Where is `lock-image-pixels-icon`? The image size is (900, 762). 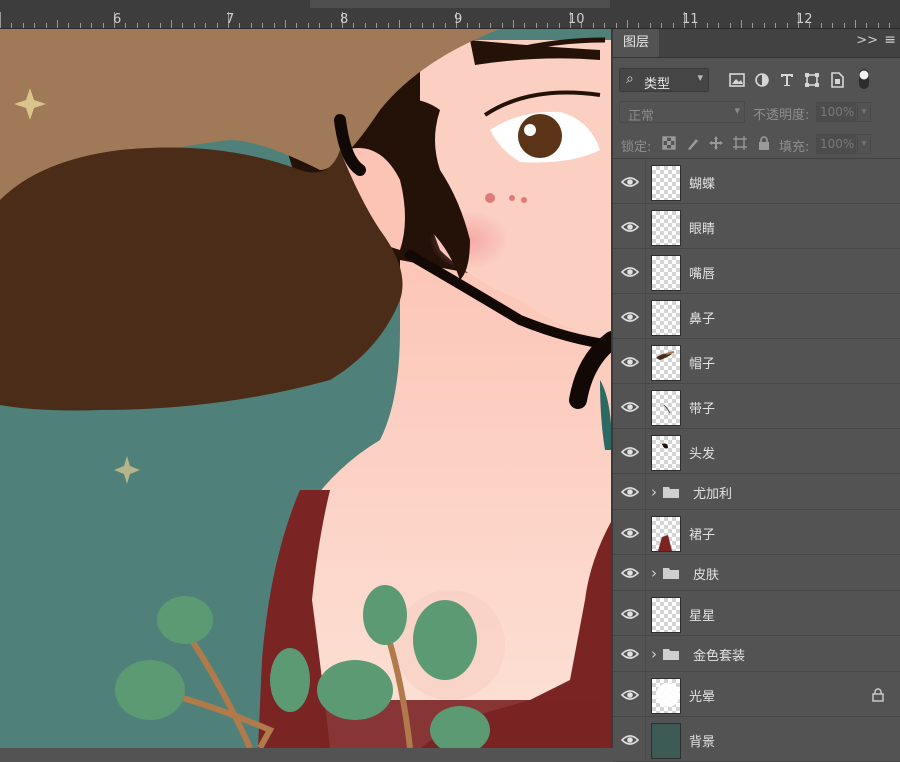
lock-image-pixels-icon is located at coordinates (693, 143).